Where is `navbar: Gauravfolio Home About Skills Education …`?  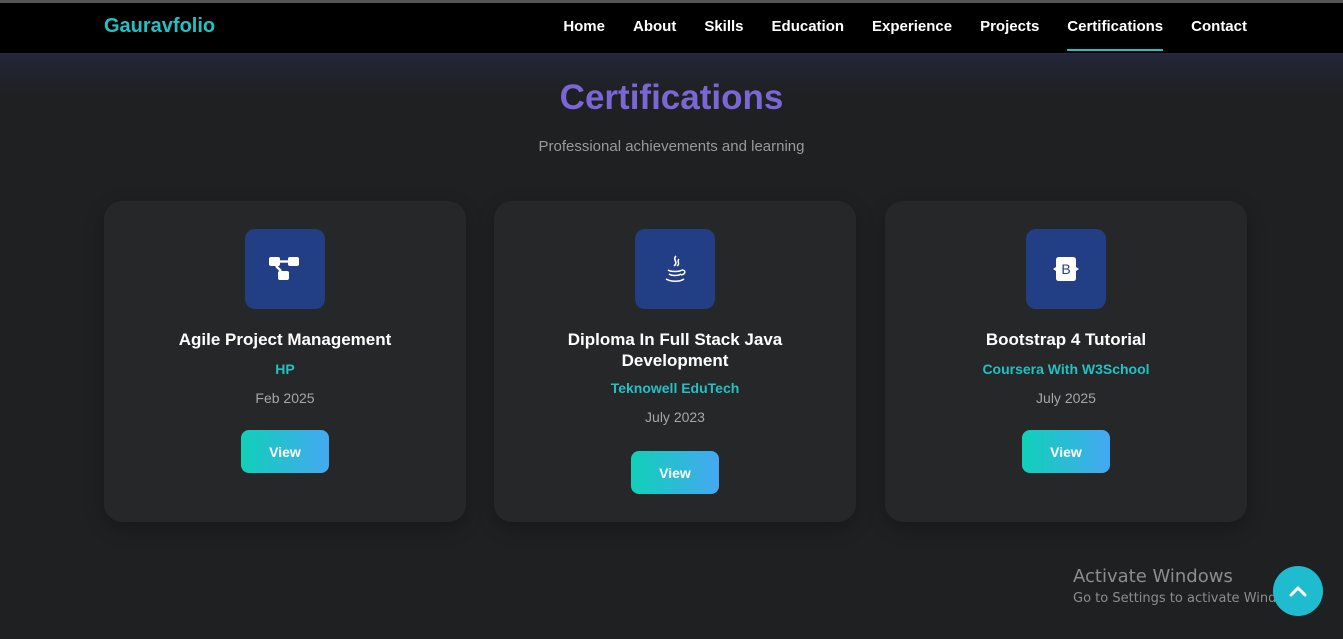 navbar: Gauravfolio Home About Skills Education … is located at coordinates (671, 28).